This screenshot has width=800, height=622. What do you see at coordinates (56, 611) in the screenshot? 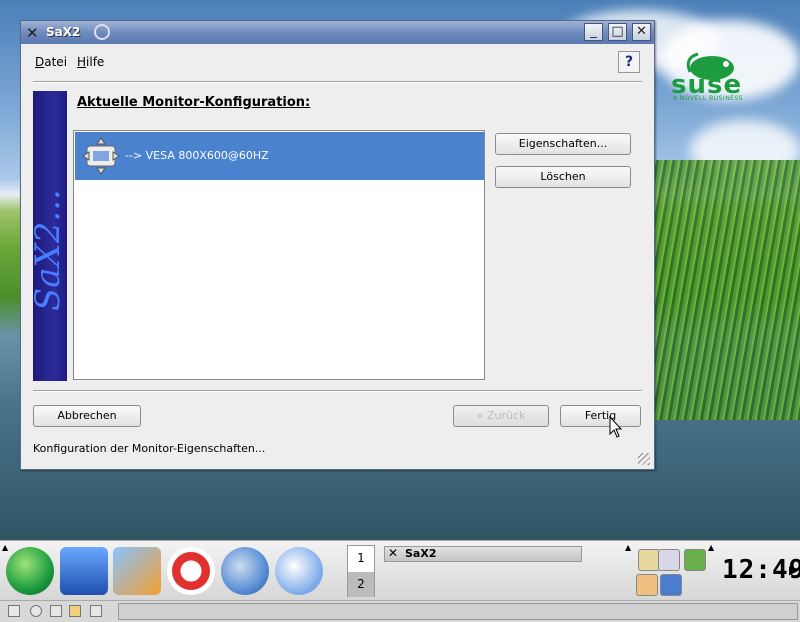
I see `floppy-icon` at bounding box center [56, 611].